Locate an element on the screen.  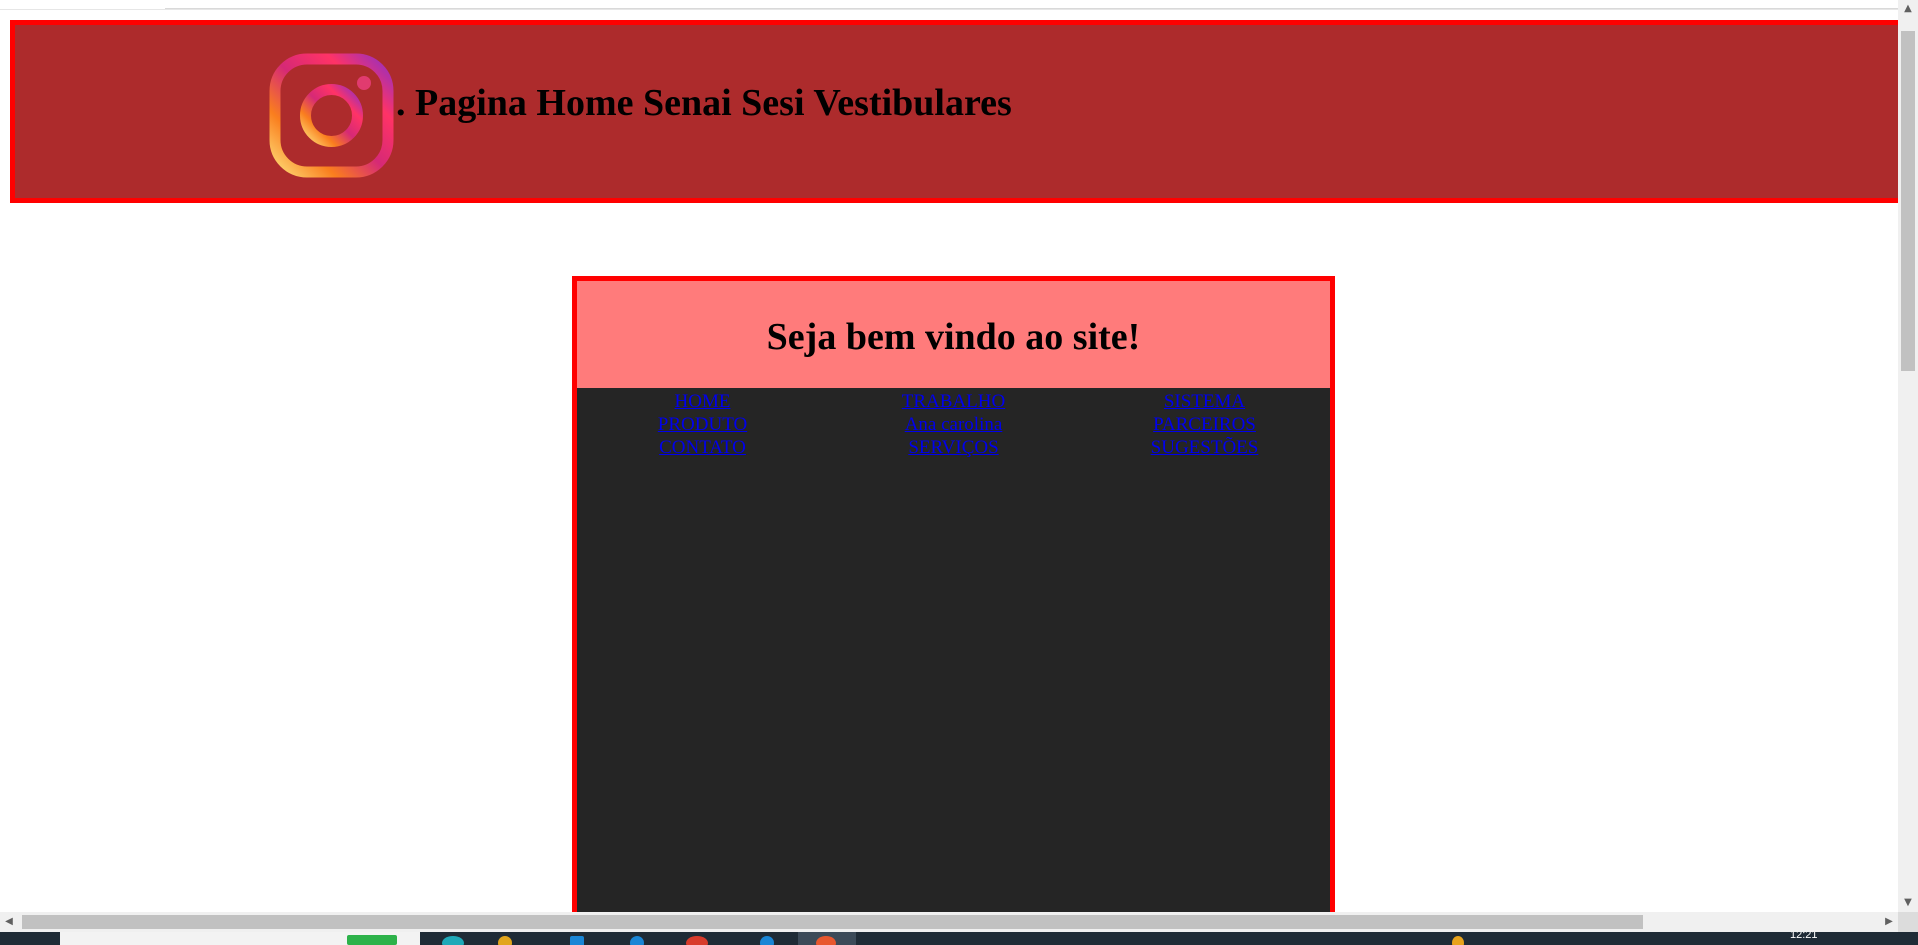
horizontal-scrollbar: ◀ ▶ is located at coordinates (949, 922).